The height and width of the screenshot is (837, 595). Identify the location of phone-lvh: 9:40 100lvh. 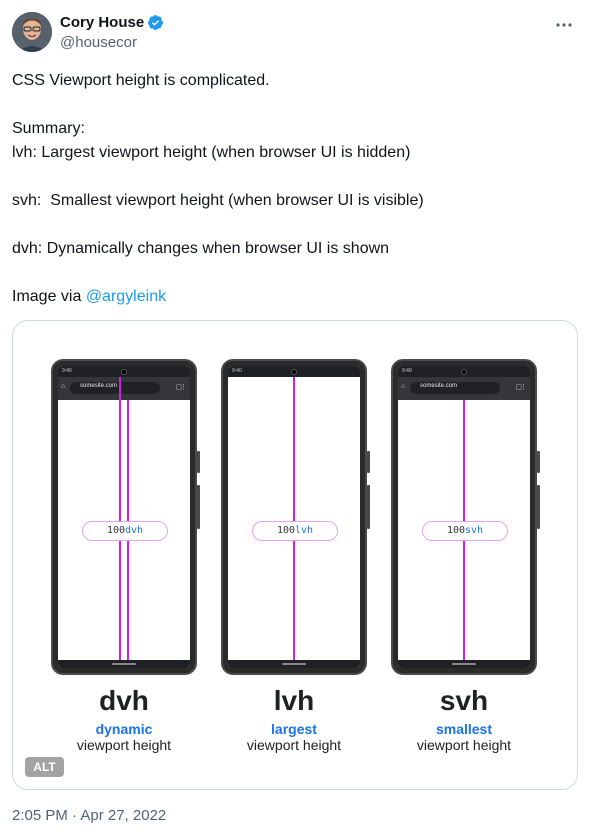
(295, 517).